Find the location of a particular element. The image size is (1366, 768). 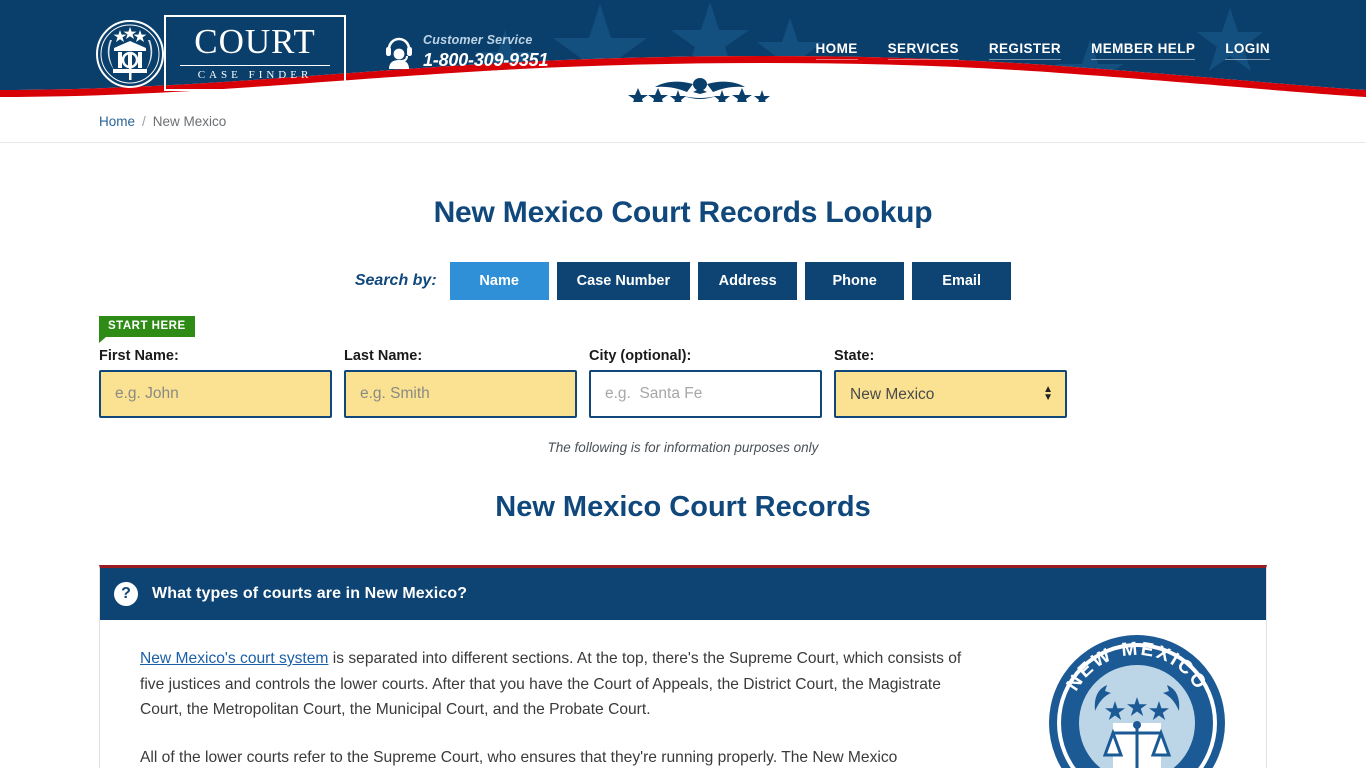

state-select-wrap: New Mexico ▲ ▼ is located at coordinates (950, 394).